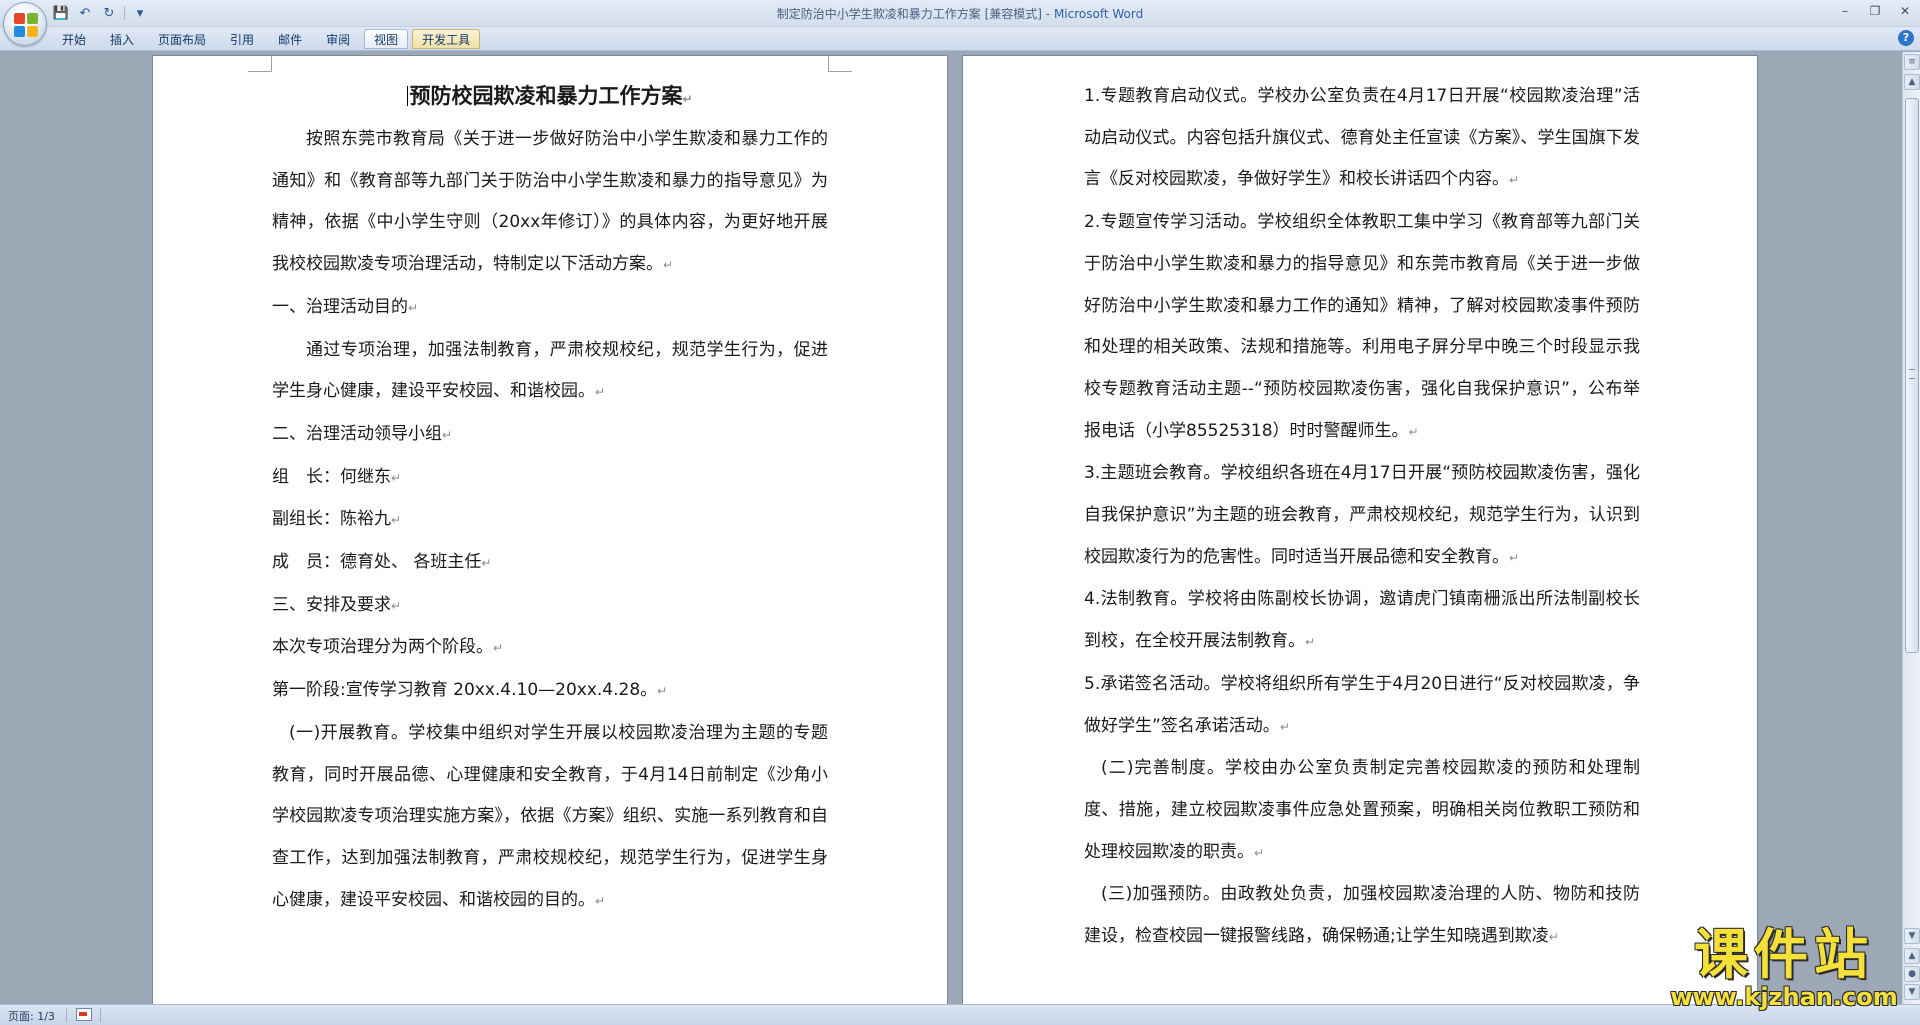  I want to click on paragraph-text: 三、安排及要求, so click(331, 604).